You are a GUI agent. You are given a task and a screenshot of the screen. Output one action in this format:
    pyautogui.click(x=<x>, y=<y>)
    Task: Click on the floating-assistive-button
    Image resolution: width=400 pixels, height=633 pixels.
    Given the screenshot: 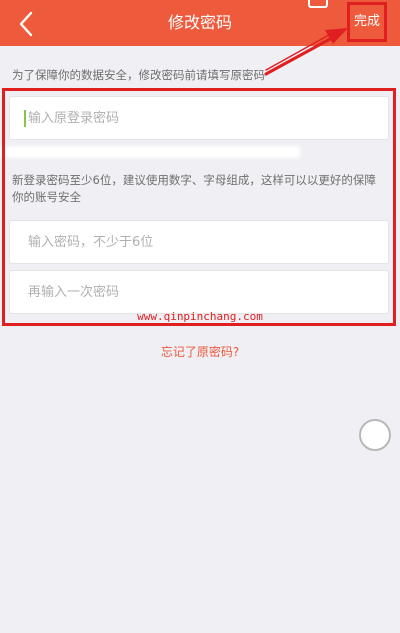 What is the action you would take?
    pyautogui.click(x=375, y=435)
    